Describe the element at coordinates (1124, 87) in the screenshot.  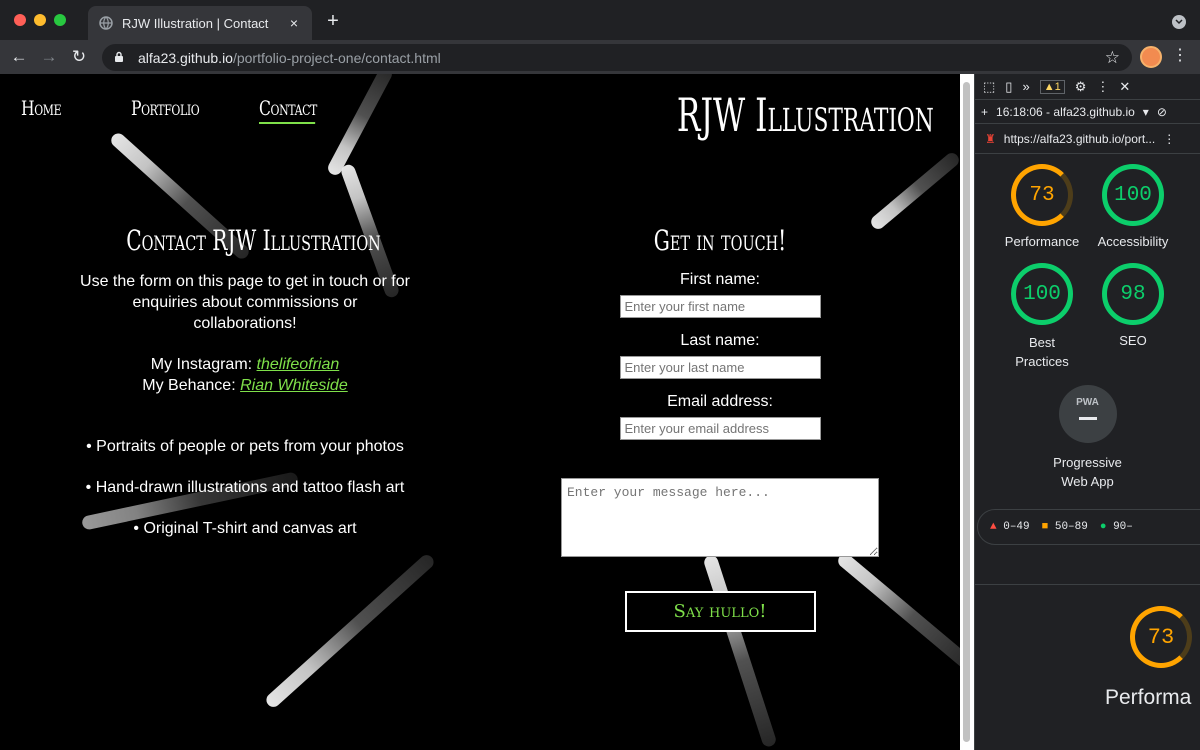
I see `close-devtools-icon: ✕` at that location.